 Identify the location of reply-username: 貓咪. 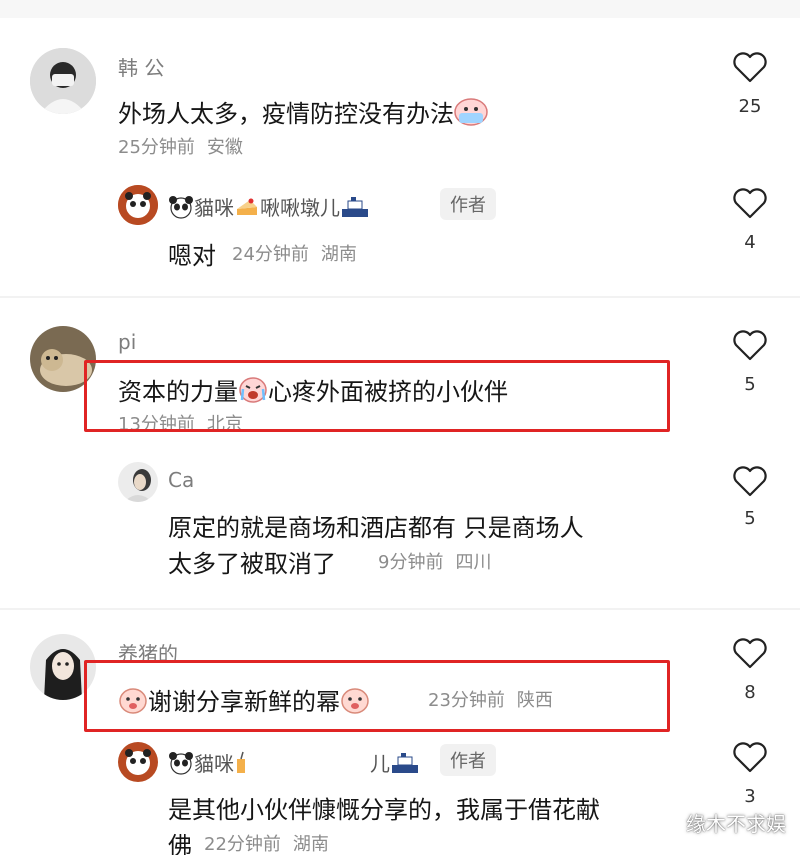
(208, 764).